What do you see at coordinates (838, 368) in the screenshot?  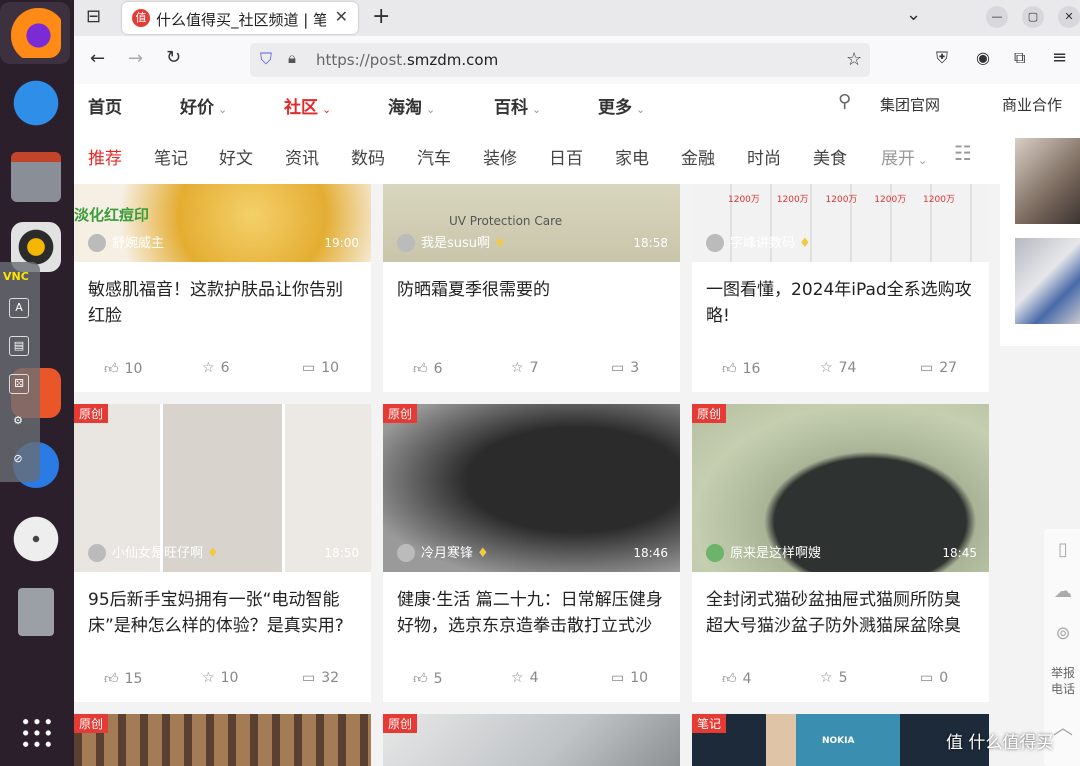 I see `favorite-count: ☆ 74` at bounding box center [838, 368].